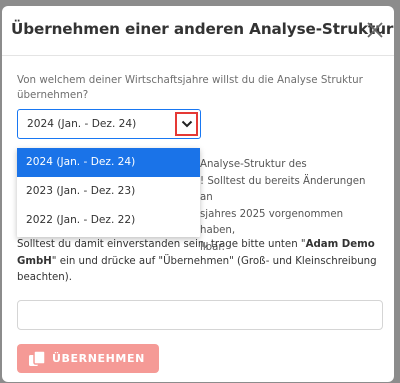  Describe the element at coordinates (98, 358) in the screenshot. I see `submit-label: ÜBERNEHMEN` at that location.